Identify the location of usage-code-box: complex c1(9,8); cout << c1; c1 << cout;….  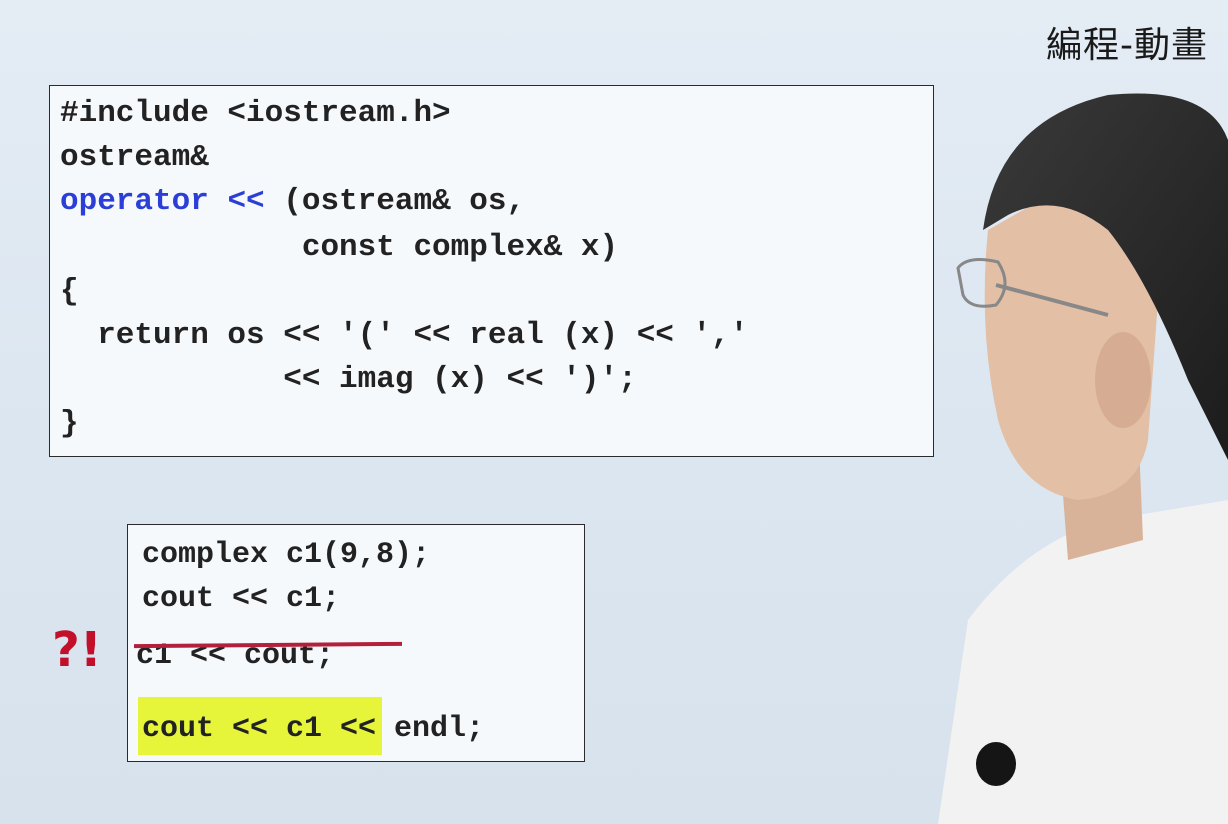
(356, 643).